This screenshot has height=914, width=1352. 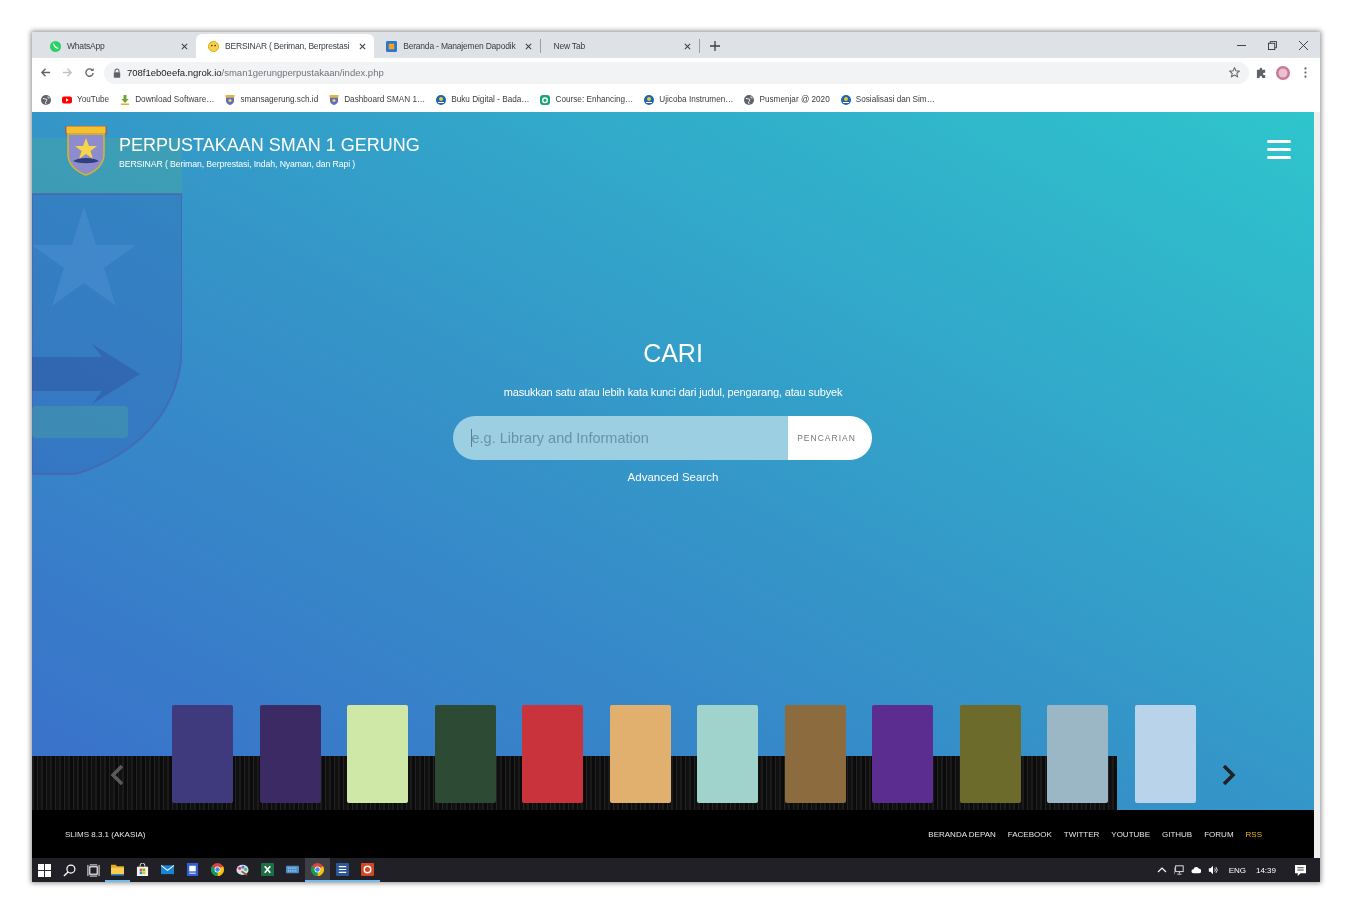 What do you see at coordinates (620, 438) in the screenshot?
I see `search-field: e.g. Library and Information` at bounding box center [620, 438].